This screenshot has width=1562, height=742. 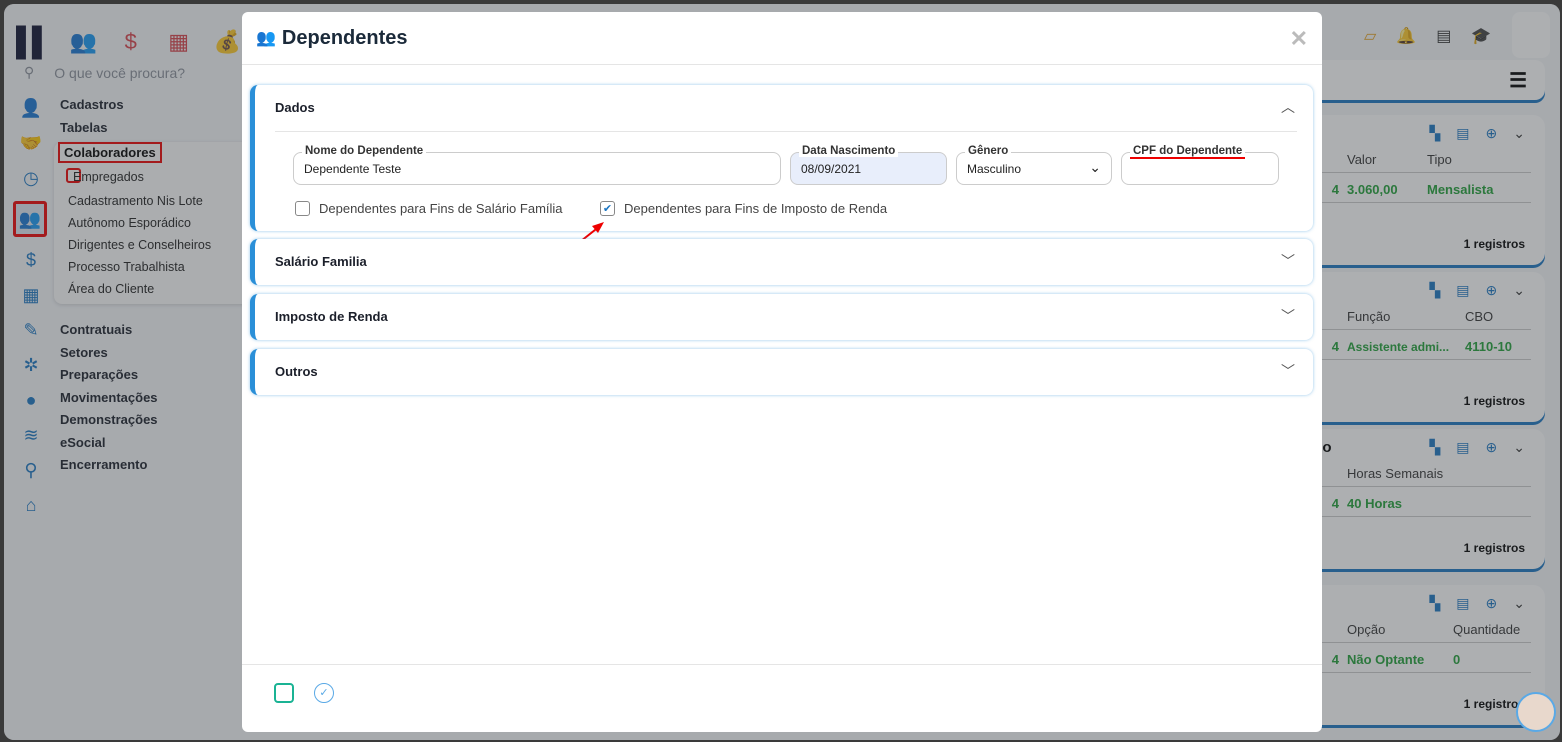 I want to click on section-title: Imposto de Renda, so click(x=331, y=316).